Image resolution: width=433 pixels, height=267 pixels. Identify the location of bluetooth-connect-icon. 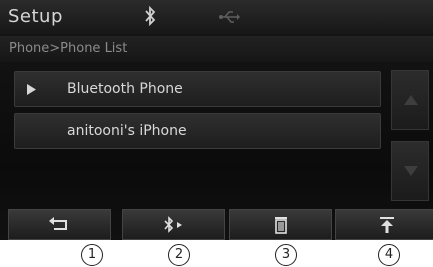
(173, 224).